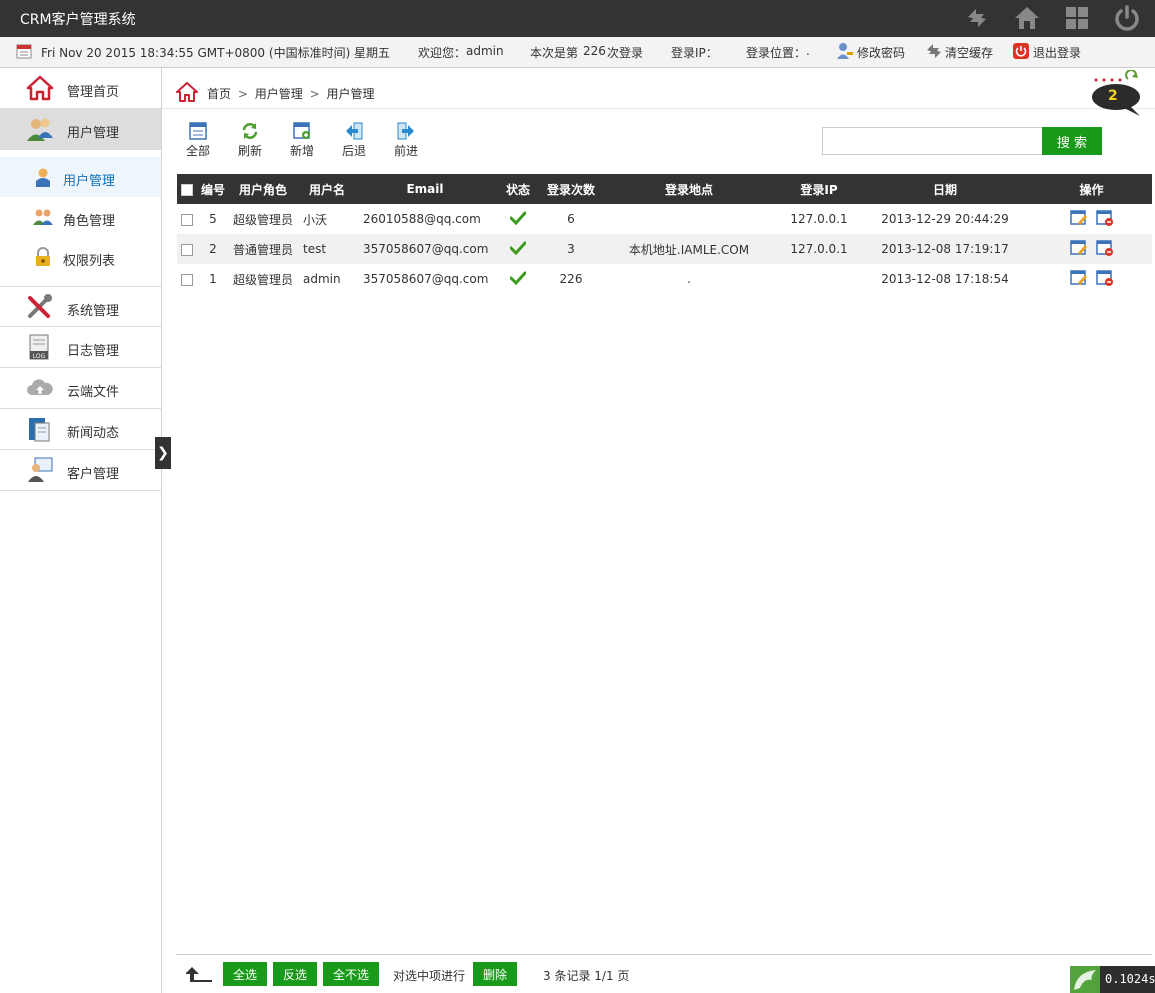  I want to click on breadcrumb-item: 用户管理, so click(279, 94).